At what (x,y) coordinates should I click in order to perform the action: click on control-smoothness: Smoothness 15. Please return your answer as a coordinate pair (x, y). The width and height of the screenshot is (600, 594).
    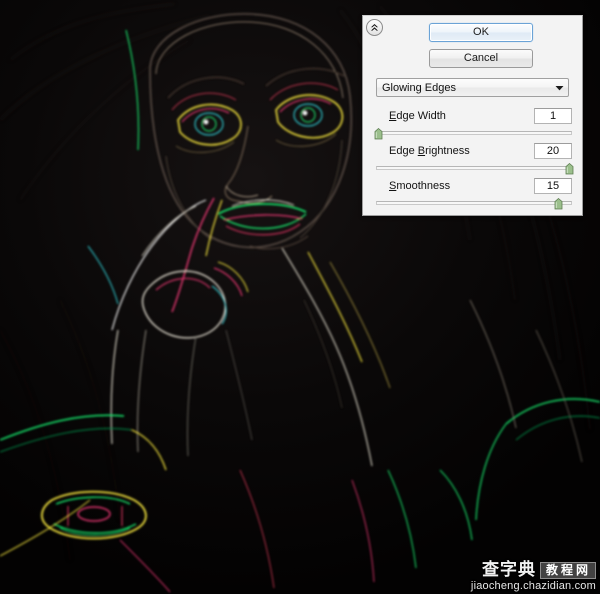
    Looking at the image, I should click on (474, 193).